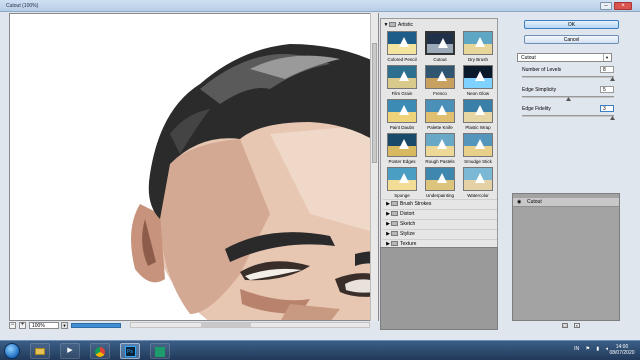 The height and width of the screenshot is (360, 640). I want to click on category-row: ▶ Sketch, so click(440, 224).